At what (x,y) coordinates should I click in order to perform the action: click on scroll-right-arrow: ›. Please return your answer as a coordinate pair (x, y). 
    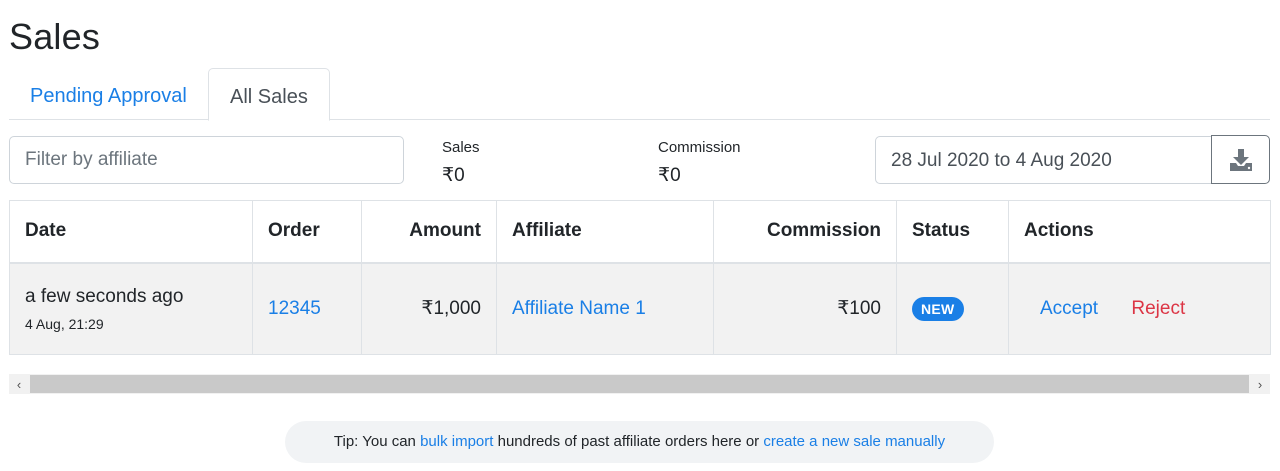
    Looking at the image, I should click on (1260, 384).